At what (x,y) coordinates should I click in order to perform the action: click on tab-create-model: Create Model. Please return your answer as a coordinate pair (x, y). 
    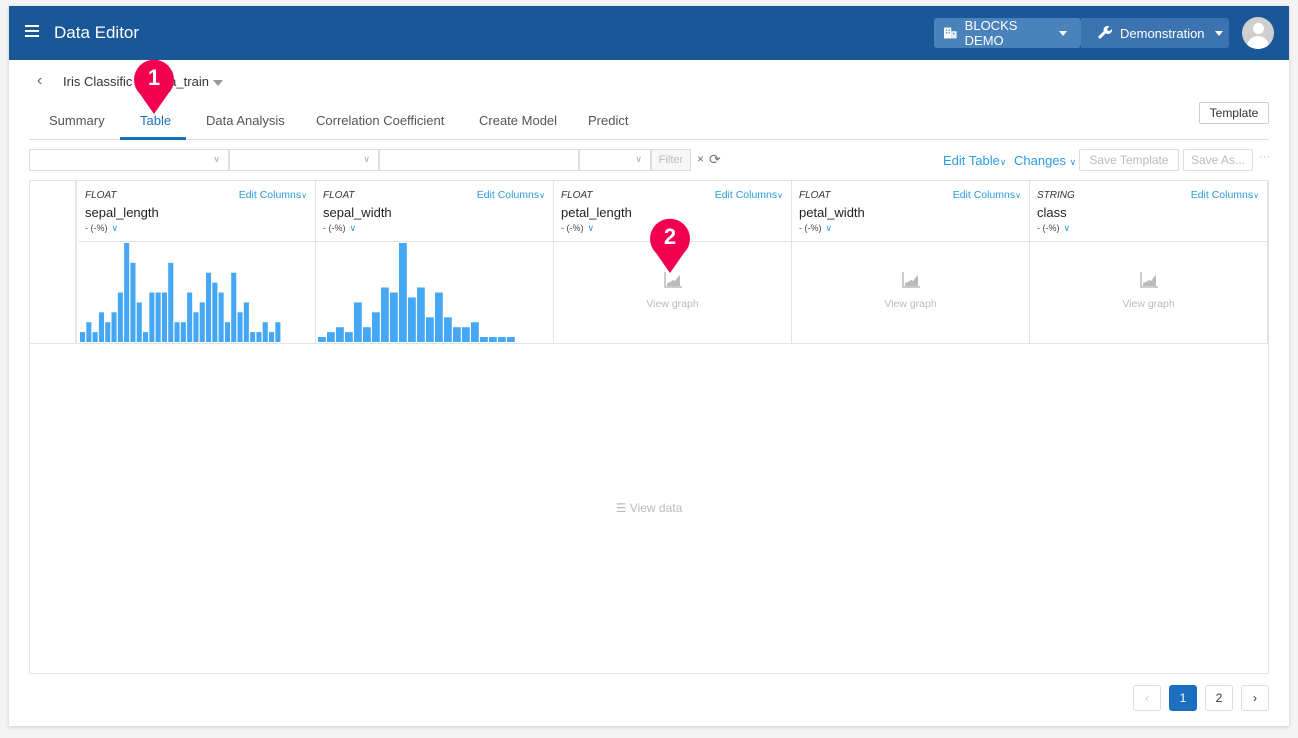
    Looking at the image, I should click on (518, 120).